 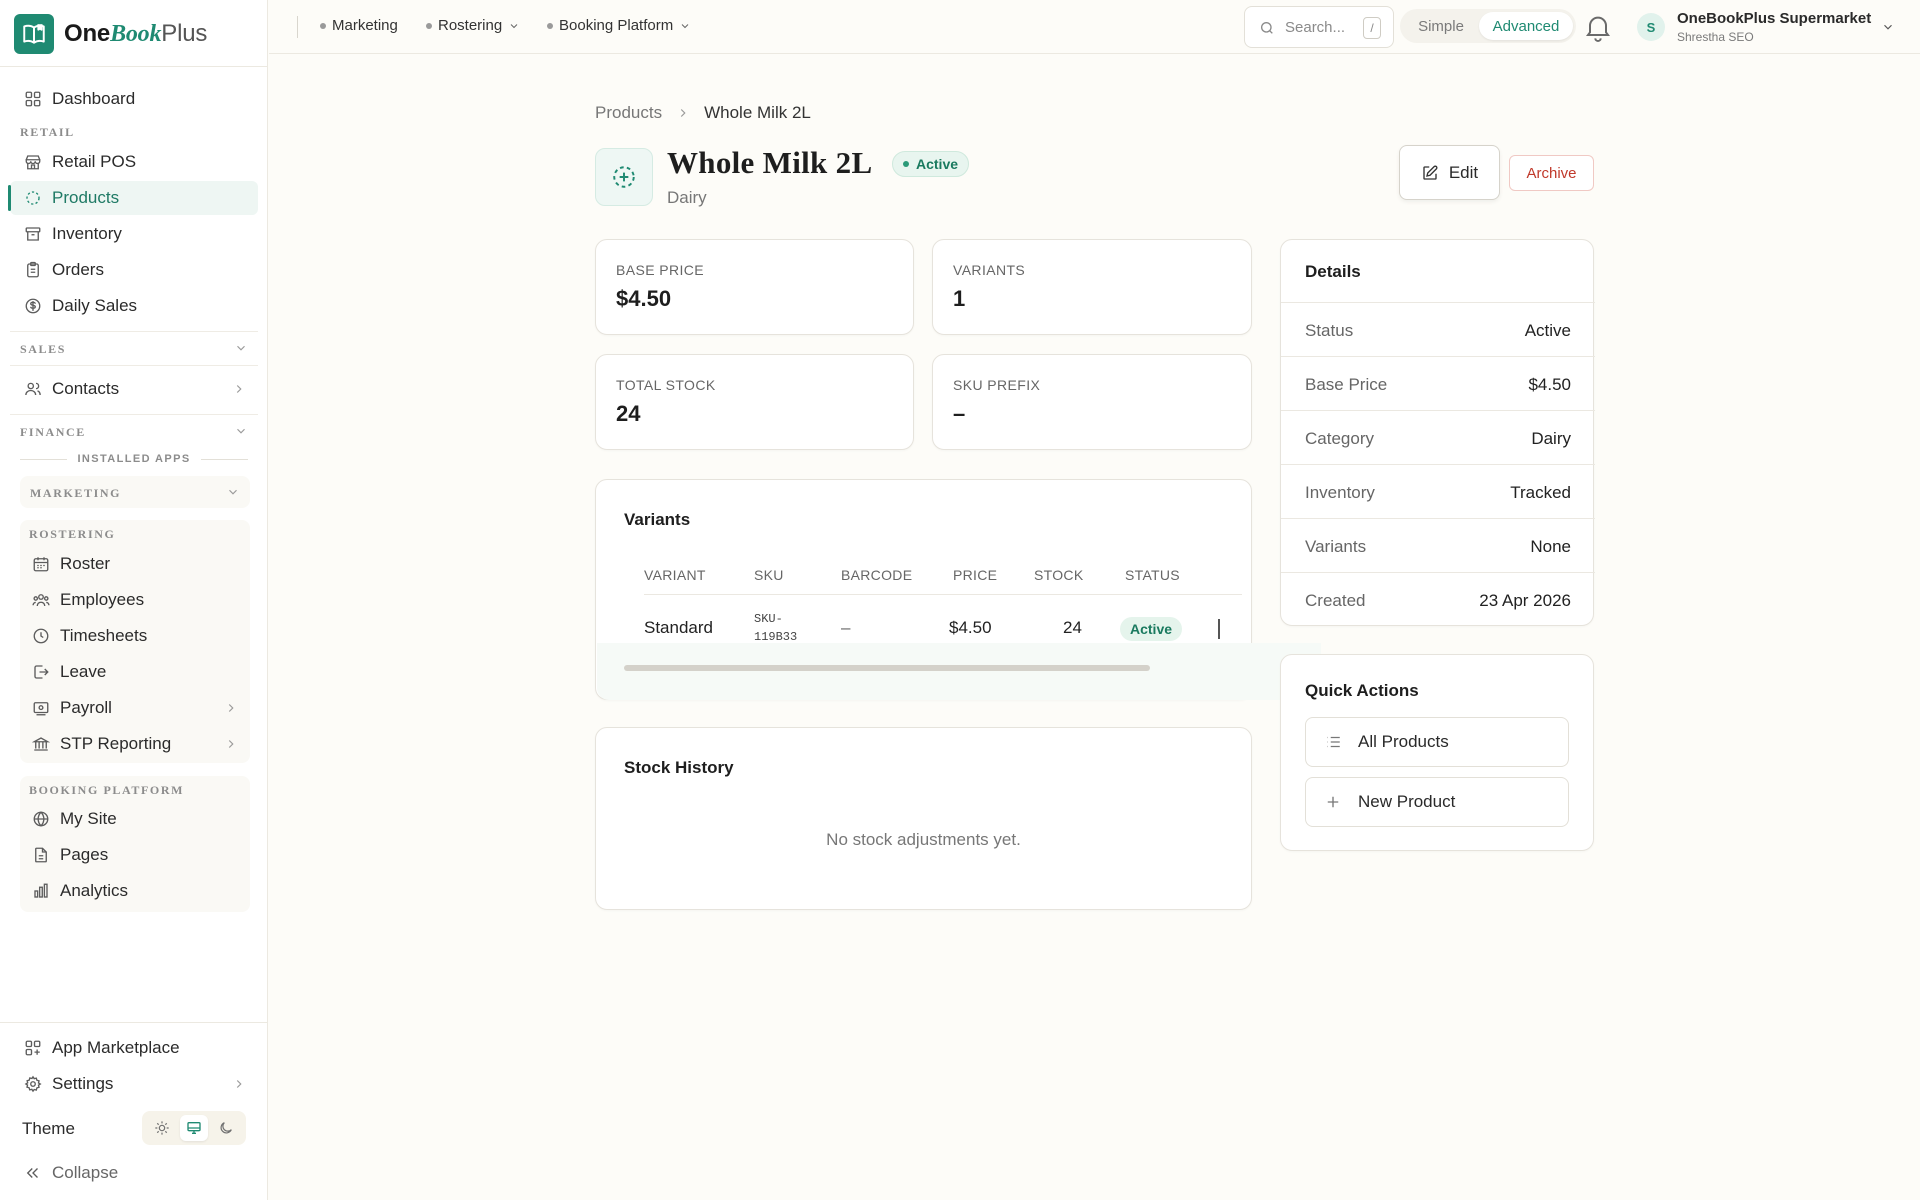 I want to click on sun-icon, so click(x=162, y=1128).